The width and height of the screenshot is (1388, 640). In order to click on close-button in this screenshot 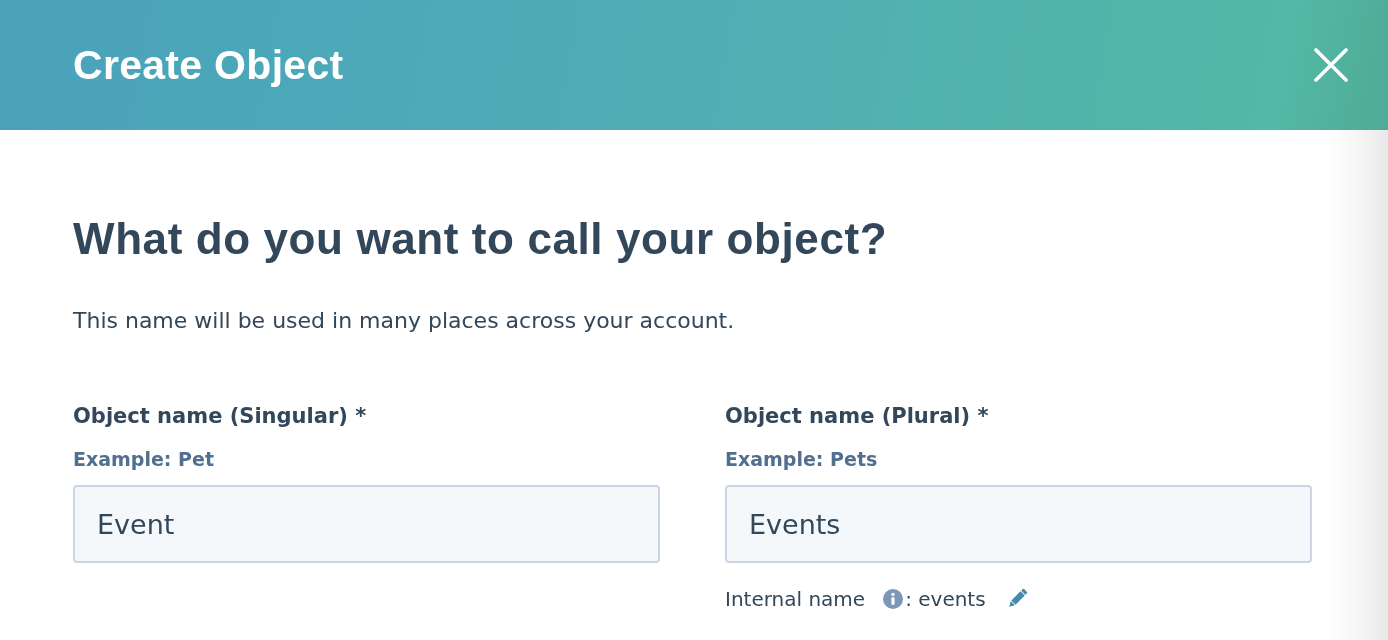, I will do `click(1331, 65)`.